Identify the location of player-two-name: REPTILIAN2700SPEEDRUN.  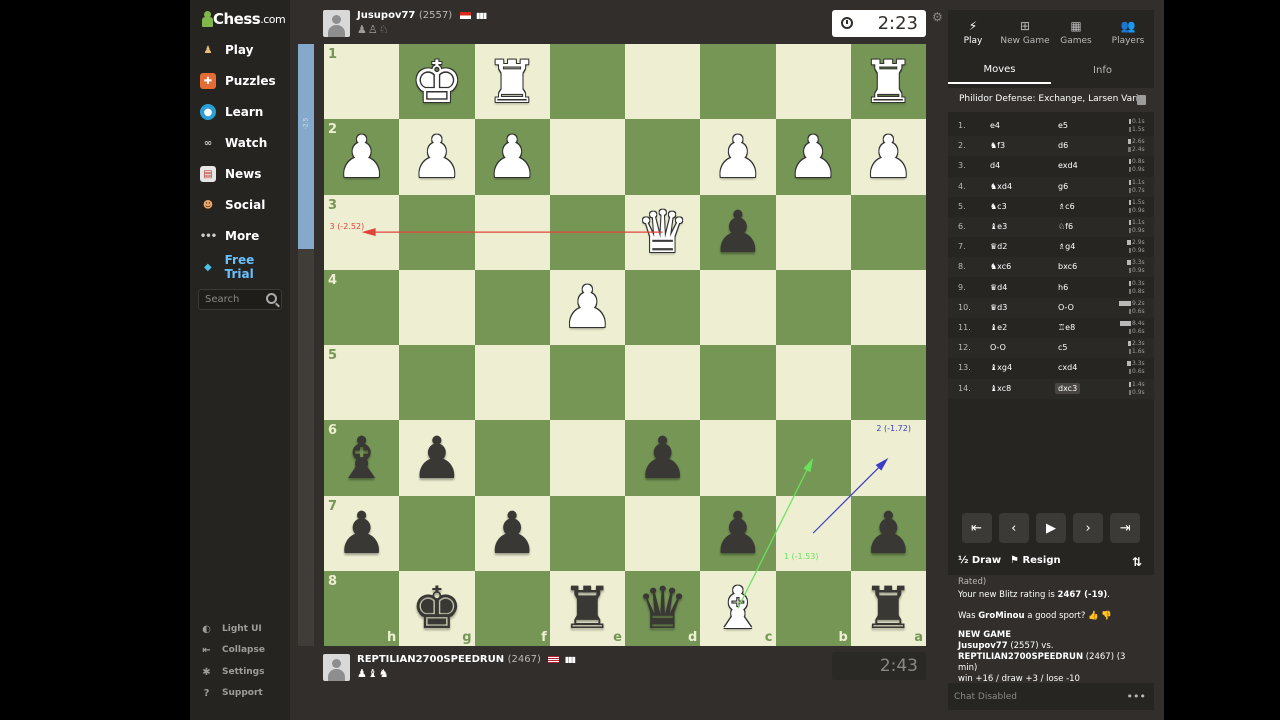
(1020, 657).